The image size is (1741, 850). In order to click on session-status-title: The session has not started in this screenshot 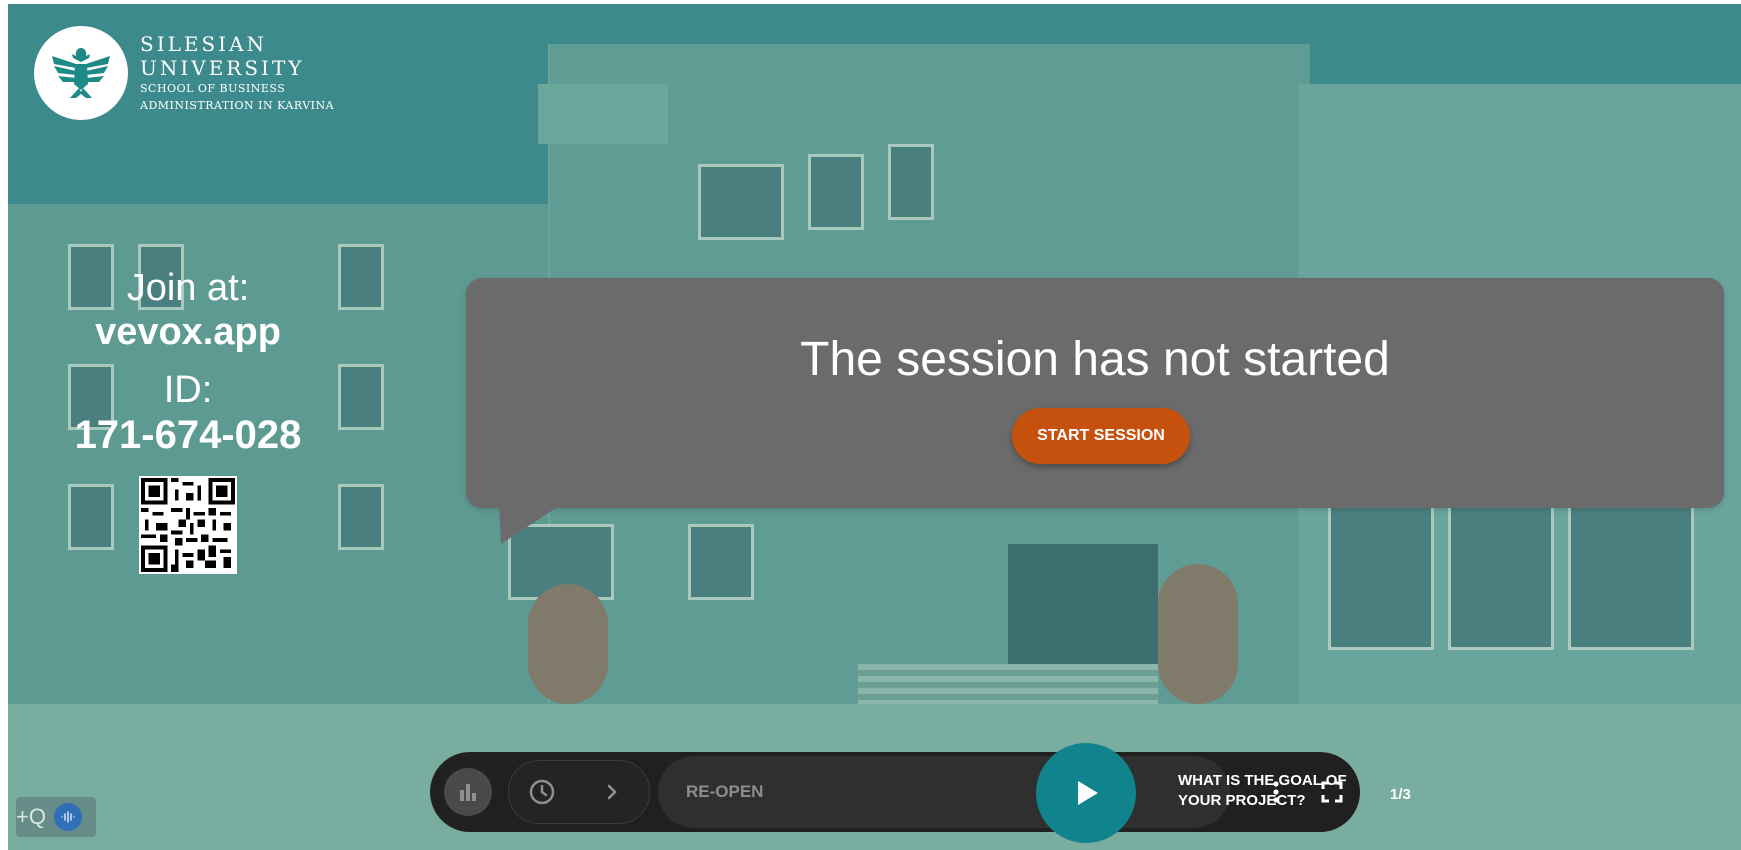, I will do `click(1095, 359)`.